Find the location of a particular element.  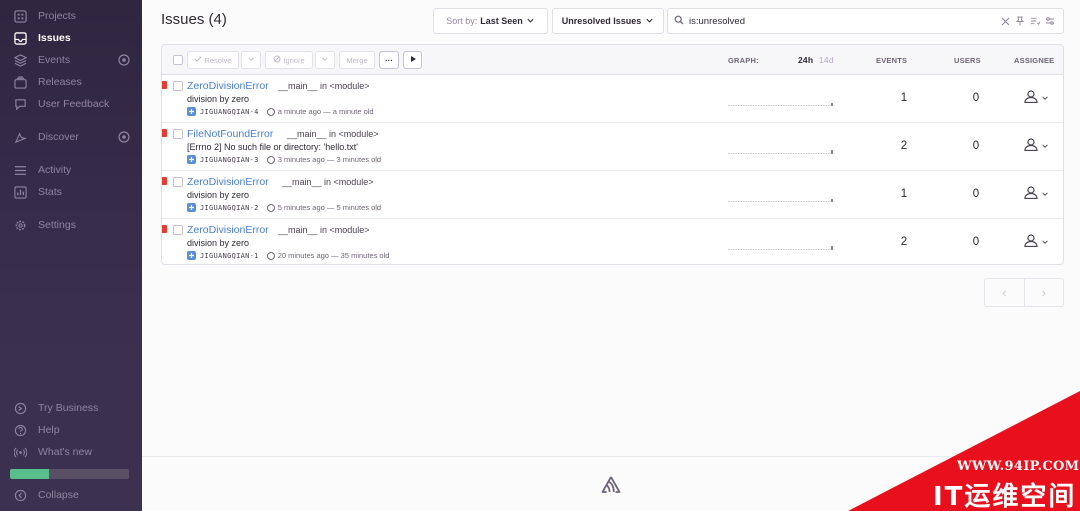

resolve-button: Resolve is located at coordinates (213, 60).